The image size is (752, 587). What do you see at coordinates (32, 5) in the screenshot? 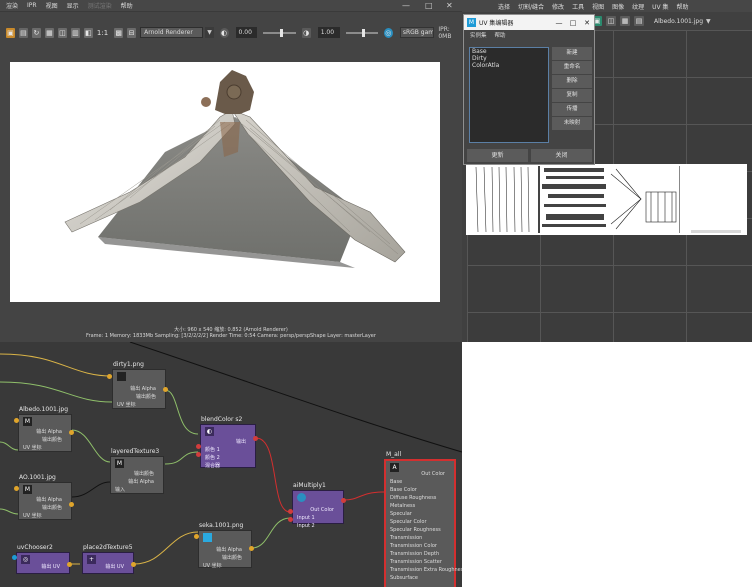
I see `menu-ipr: IPR` at bounding box center [32, 5].